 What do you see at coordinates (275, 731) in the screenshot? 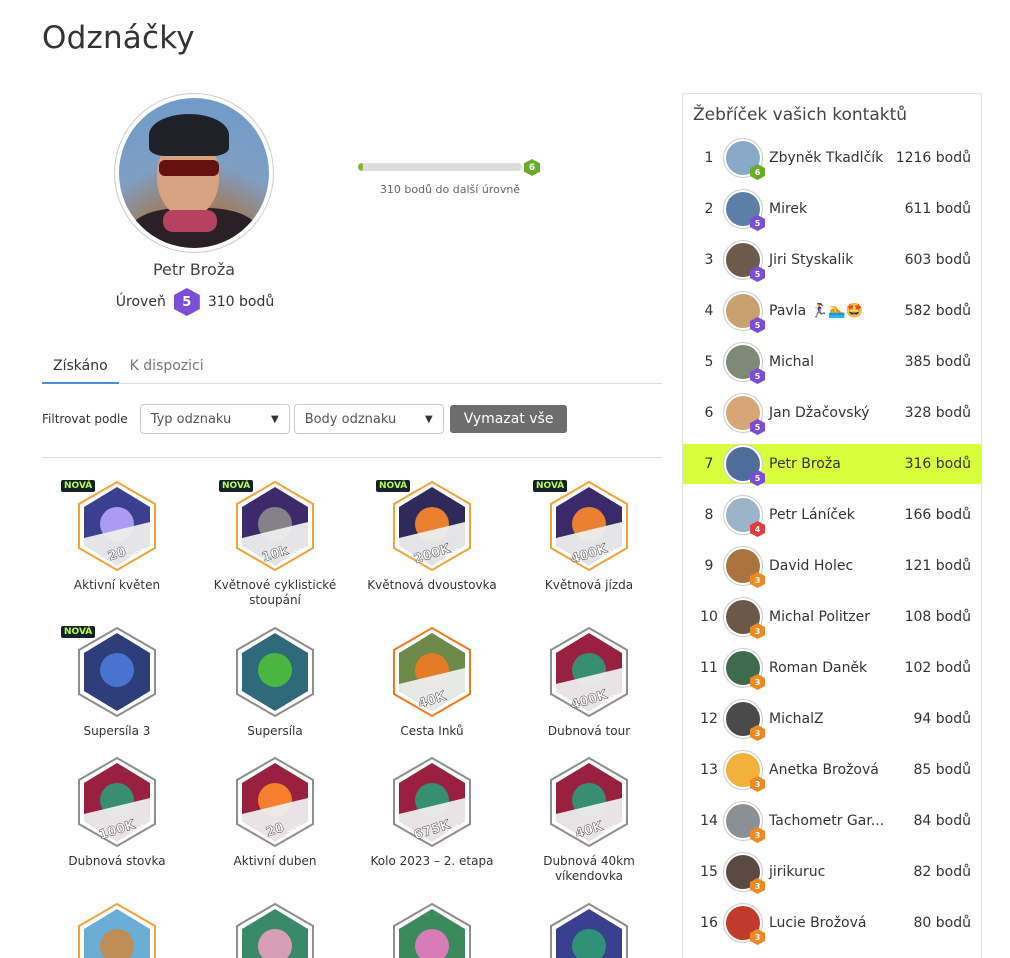
I see `badge-label: Supersíla` at bounding box center [275, 731].